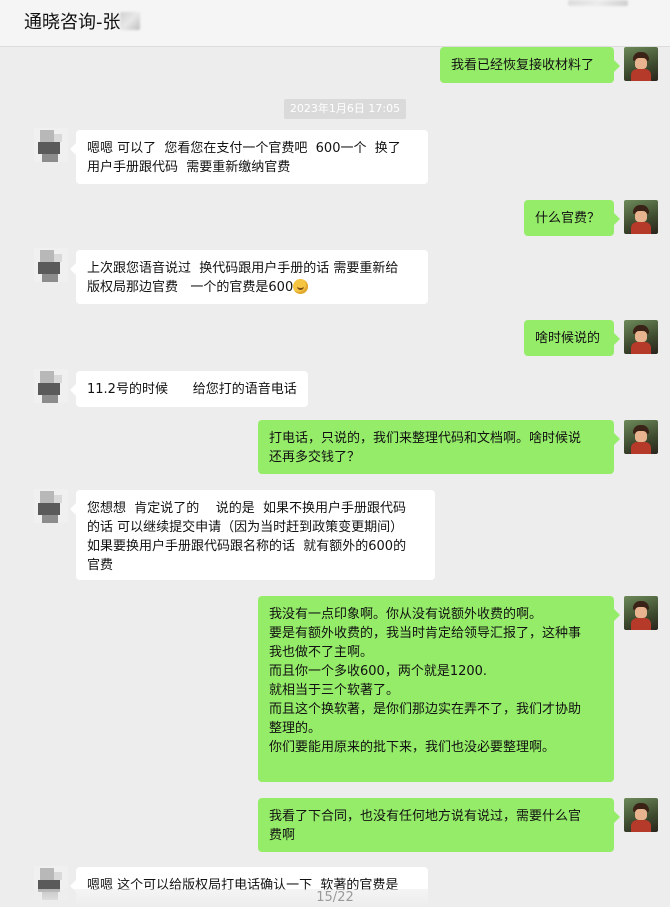 Image resolution: width=670 pixels, height=907 pixels. What do you see at coordinates (439, 825) in the screenshot?
I see `message-bubble-out: 我看了下合同，也没有任何地方说有说过，需要什么官 费啊` at bounding box center [439, 825].